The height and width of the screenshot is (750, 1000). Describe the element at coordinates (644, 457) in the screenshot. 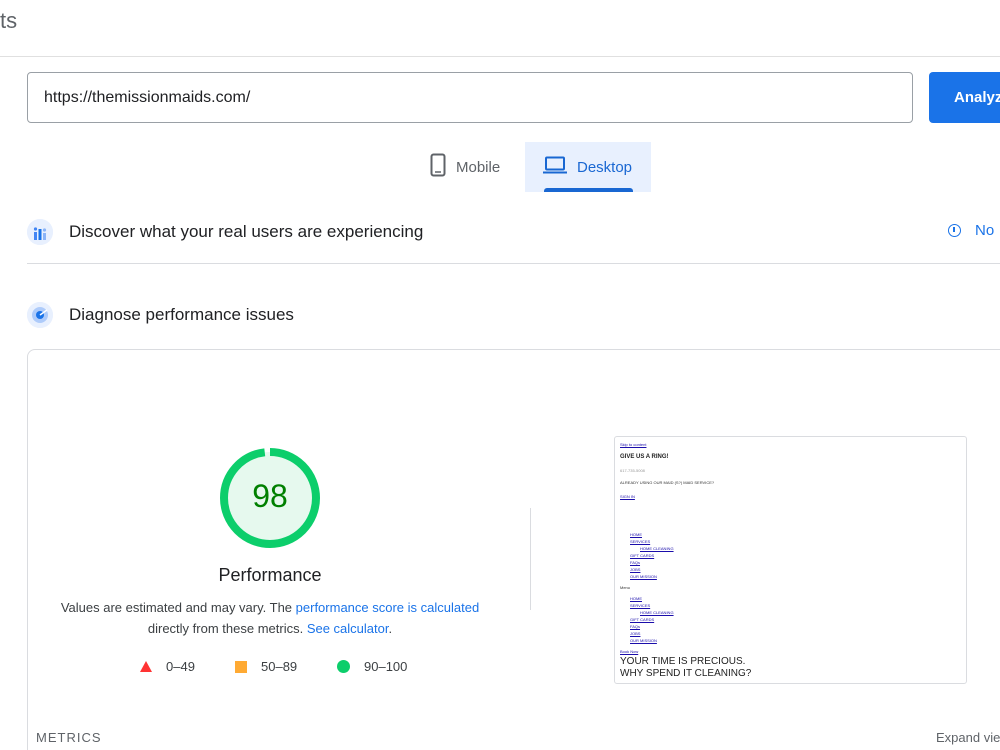

I see `preview-give-ring: GIVE US A RING!` at that location.